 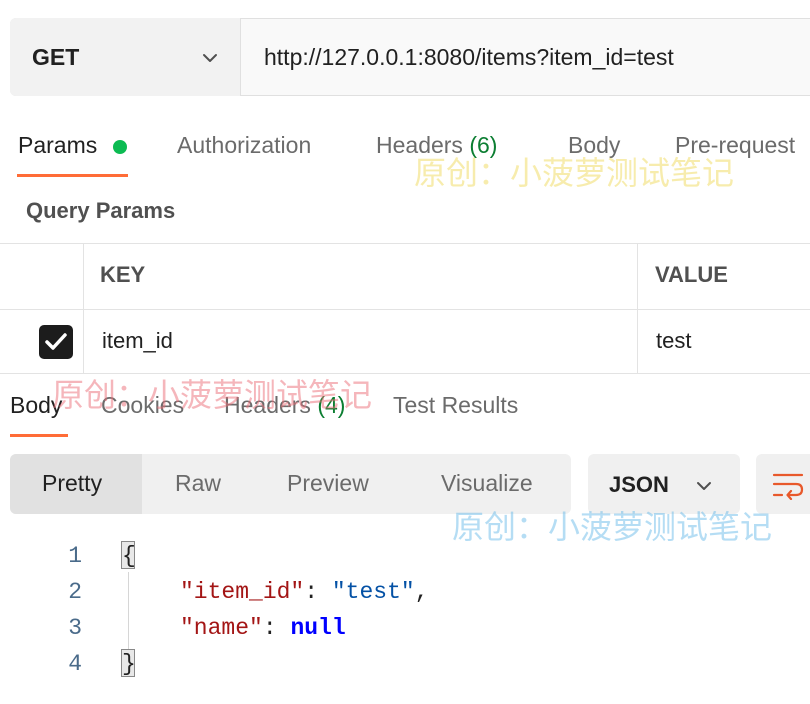 What do you see at coordinates (639, 484) in the screenshot?
I see `format-type-label: JSON` at bounding box center [639, 484].